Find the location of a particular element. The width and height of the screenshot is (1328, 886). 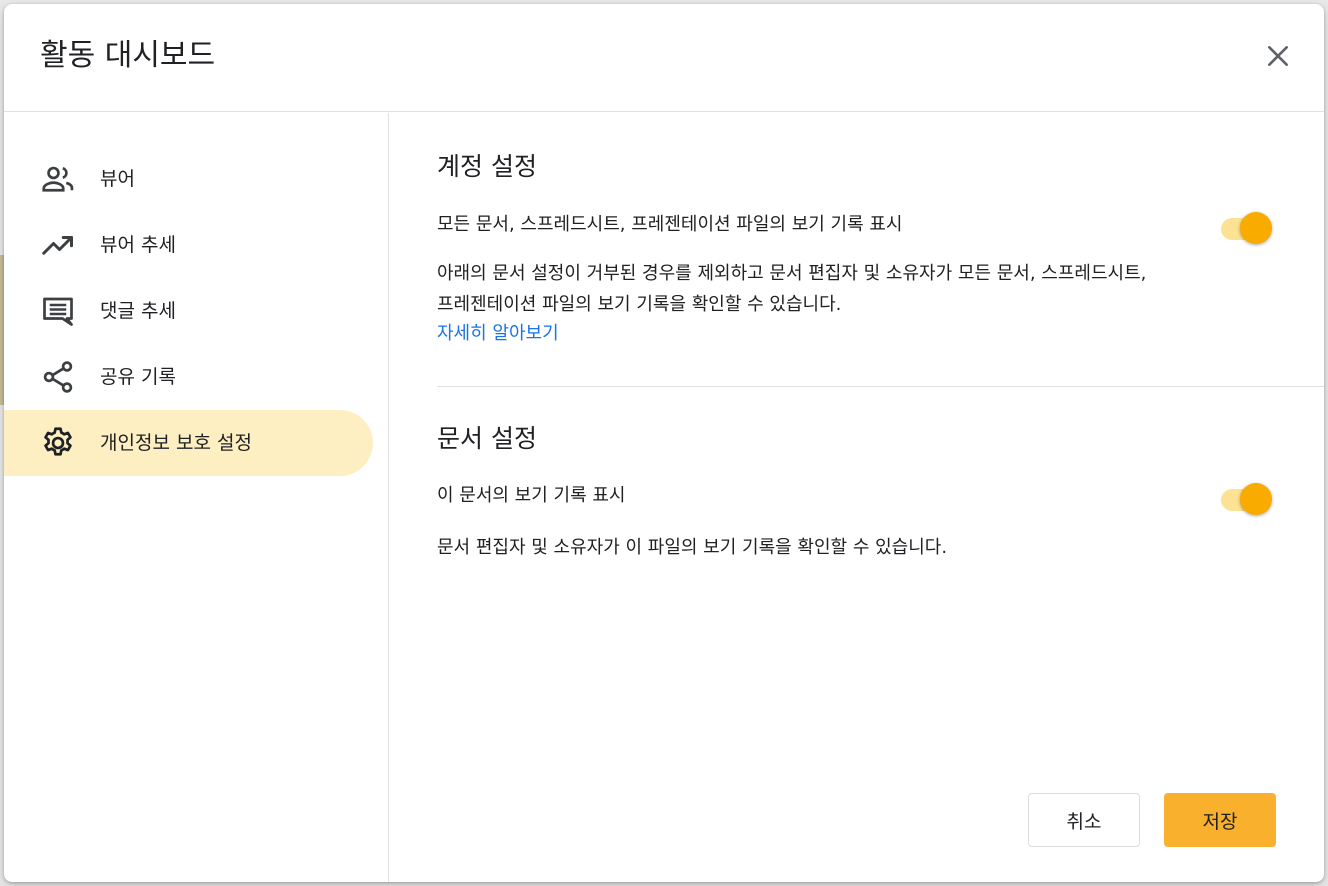

sidebar-item-label: 뷰어 is located at coordinates (117, 179).